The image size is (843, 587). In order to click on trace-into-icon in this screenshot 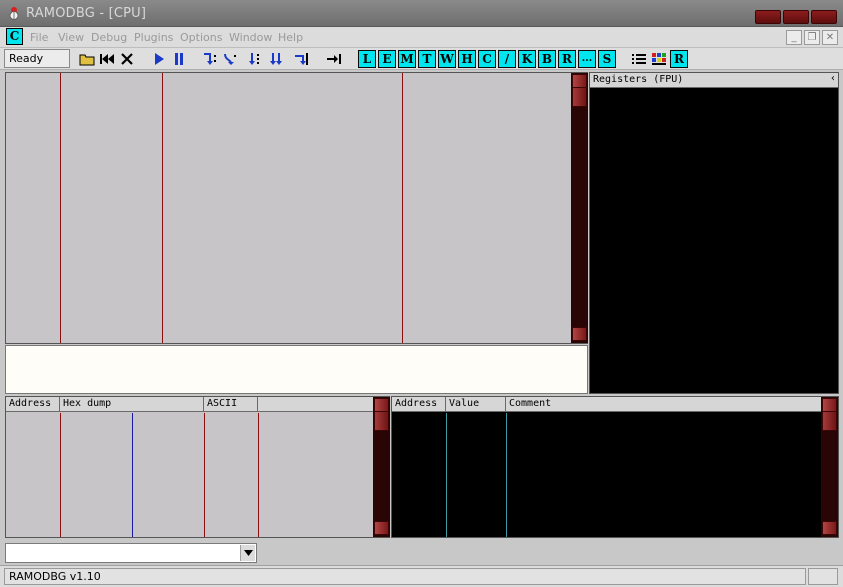, I will do `click(257, 59)`.